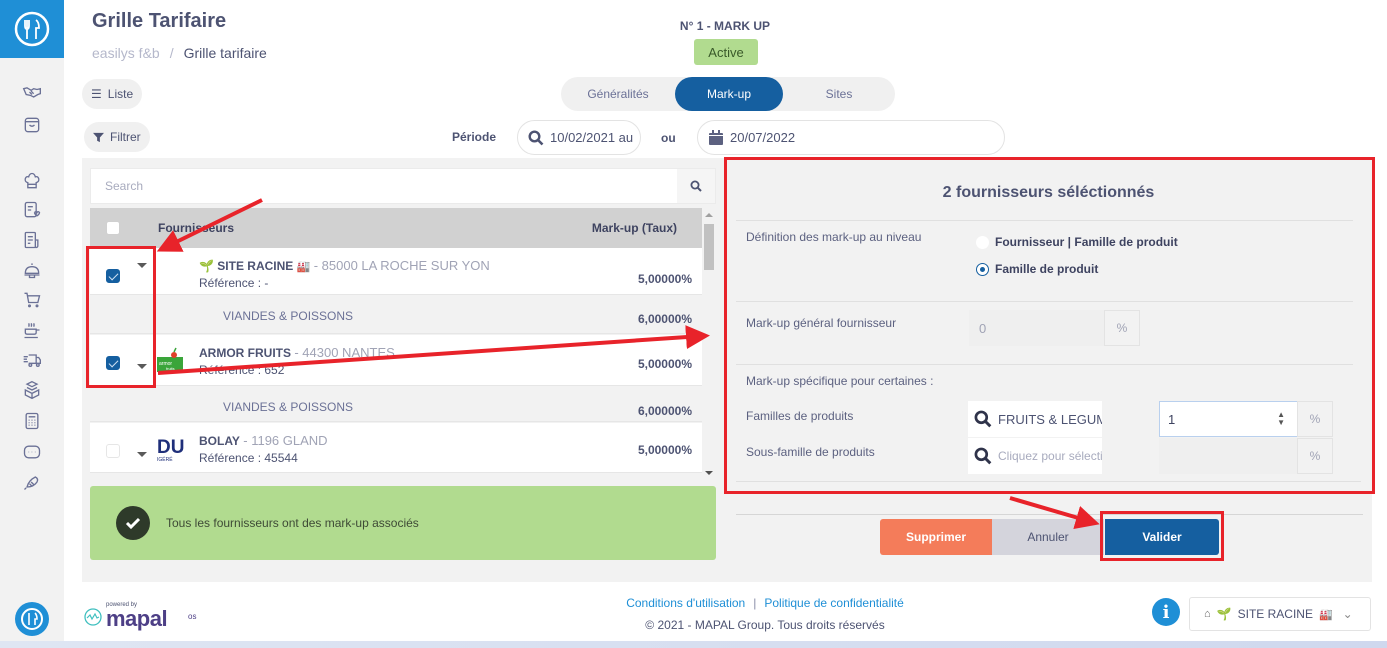 The width and height of the screenshot is (1387, 648). I want to click on scroll-up-icon, so click(709, 215).